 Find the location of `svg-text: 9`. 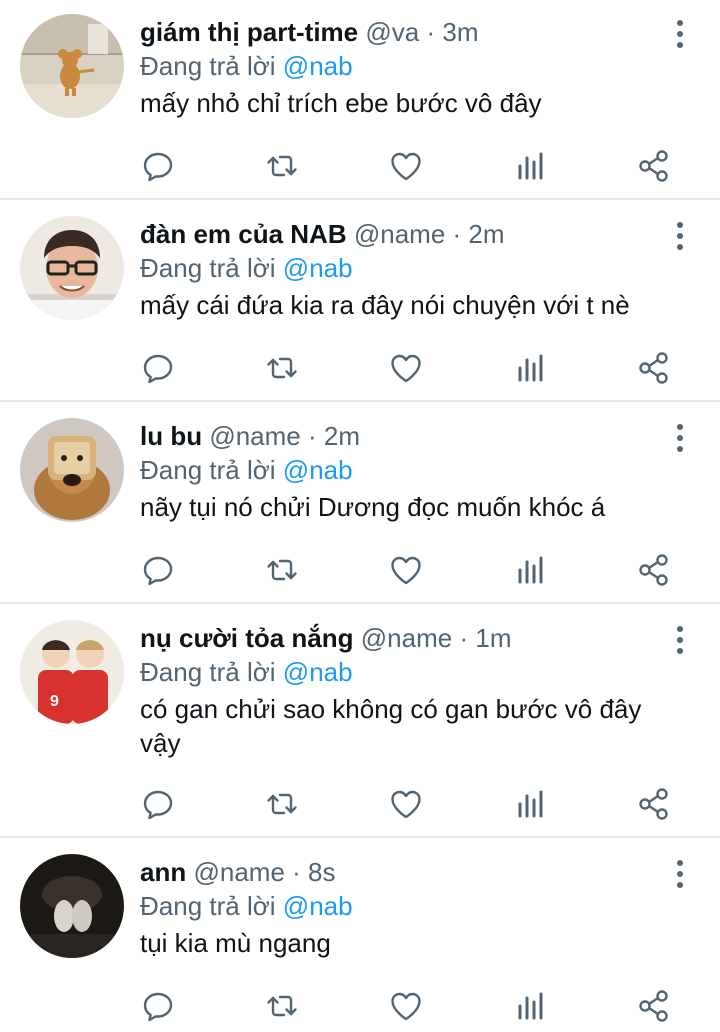

svg-text: 9 is located at coordinates (54, 701).